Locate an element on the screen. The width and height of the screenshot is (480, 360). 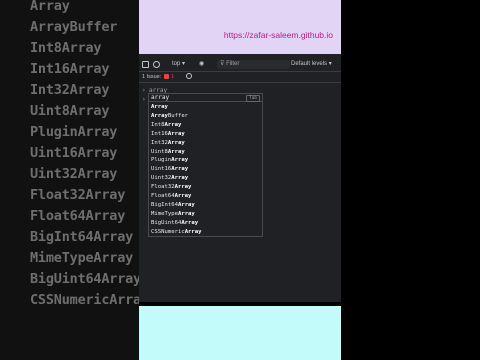
suggestion-item: Float32Array is located at coordinates (171, 187).